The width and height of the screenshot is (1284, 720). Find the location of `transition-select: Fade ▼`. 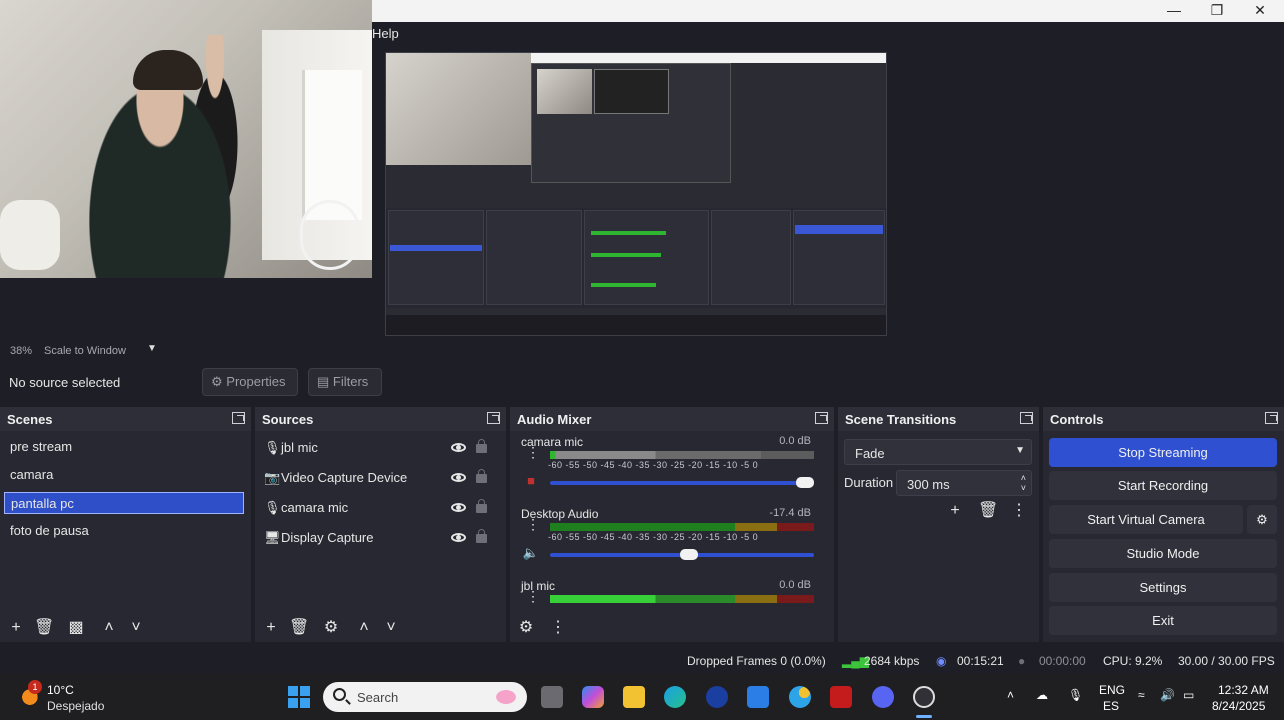

transition-select: Fade ▼ is located at coordinates (938, 452).